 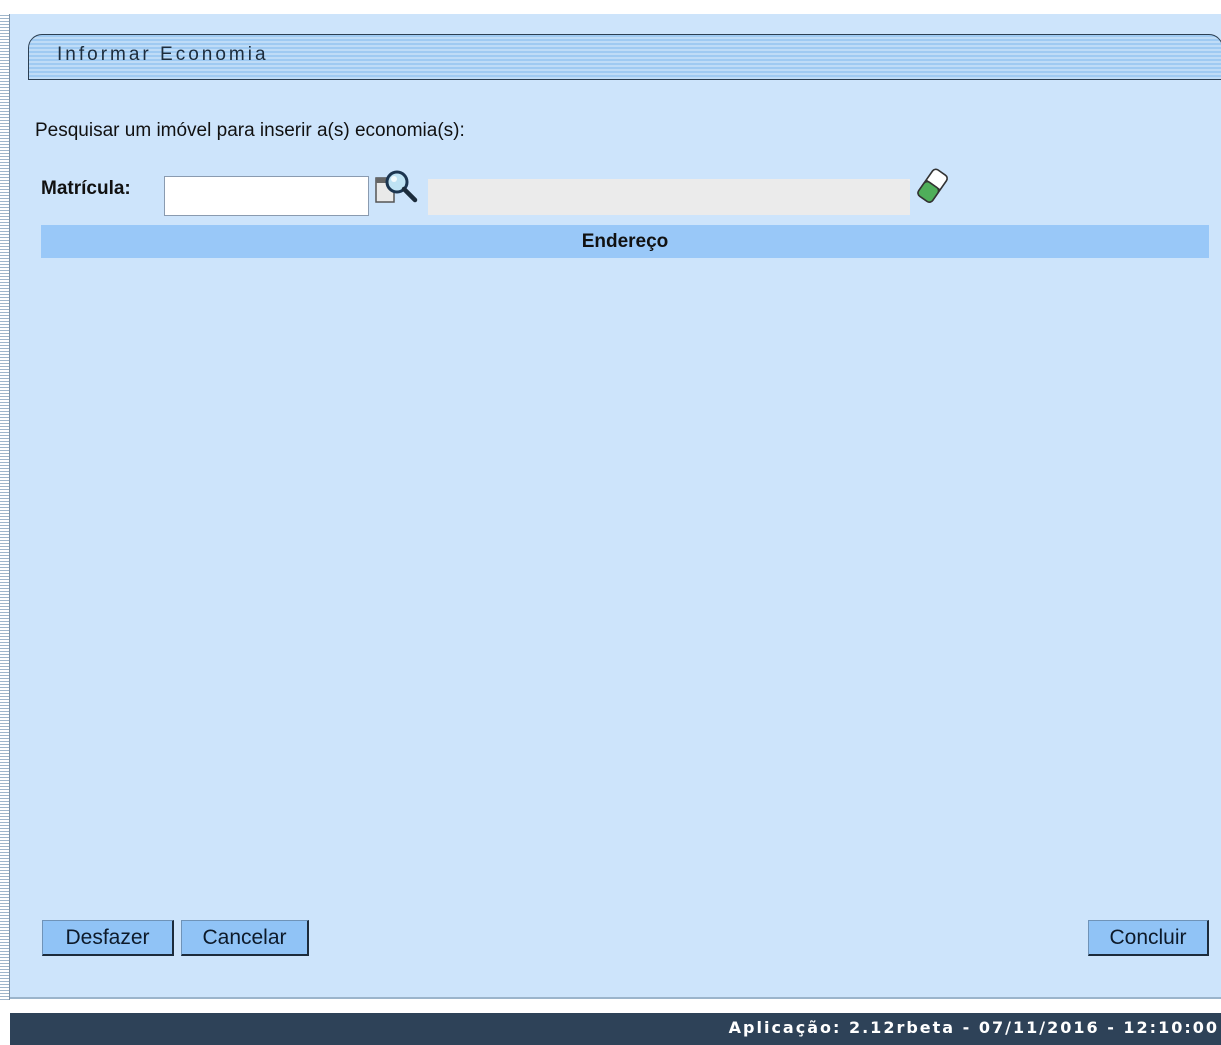 What do you see at coordinates (5, 507) in the screenshot?
I see `left-rail` at bounding box center [5, 507].